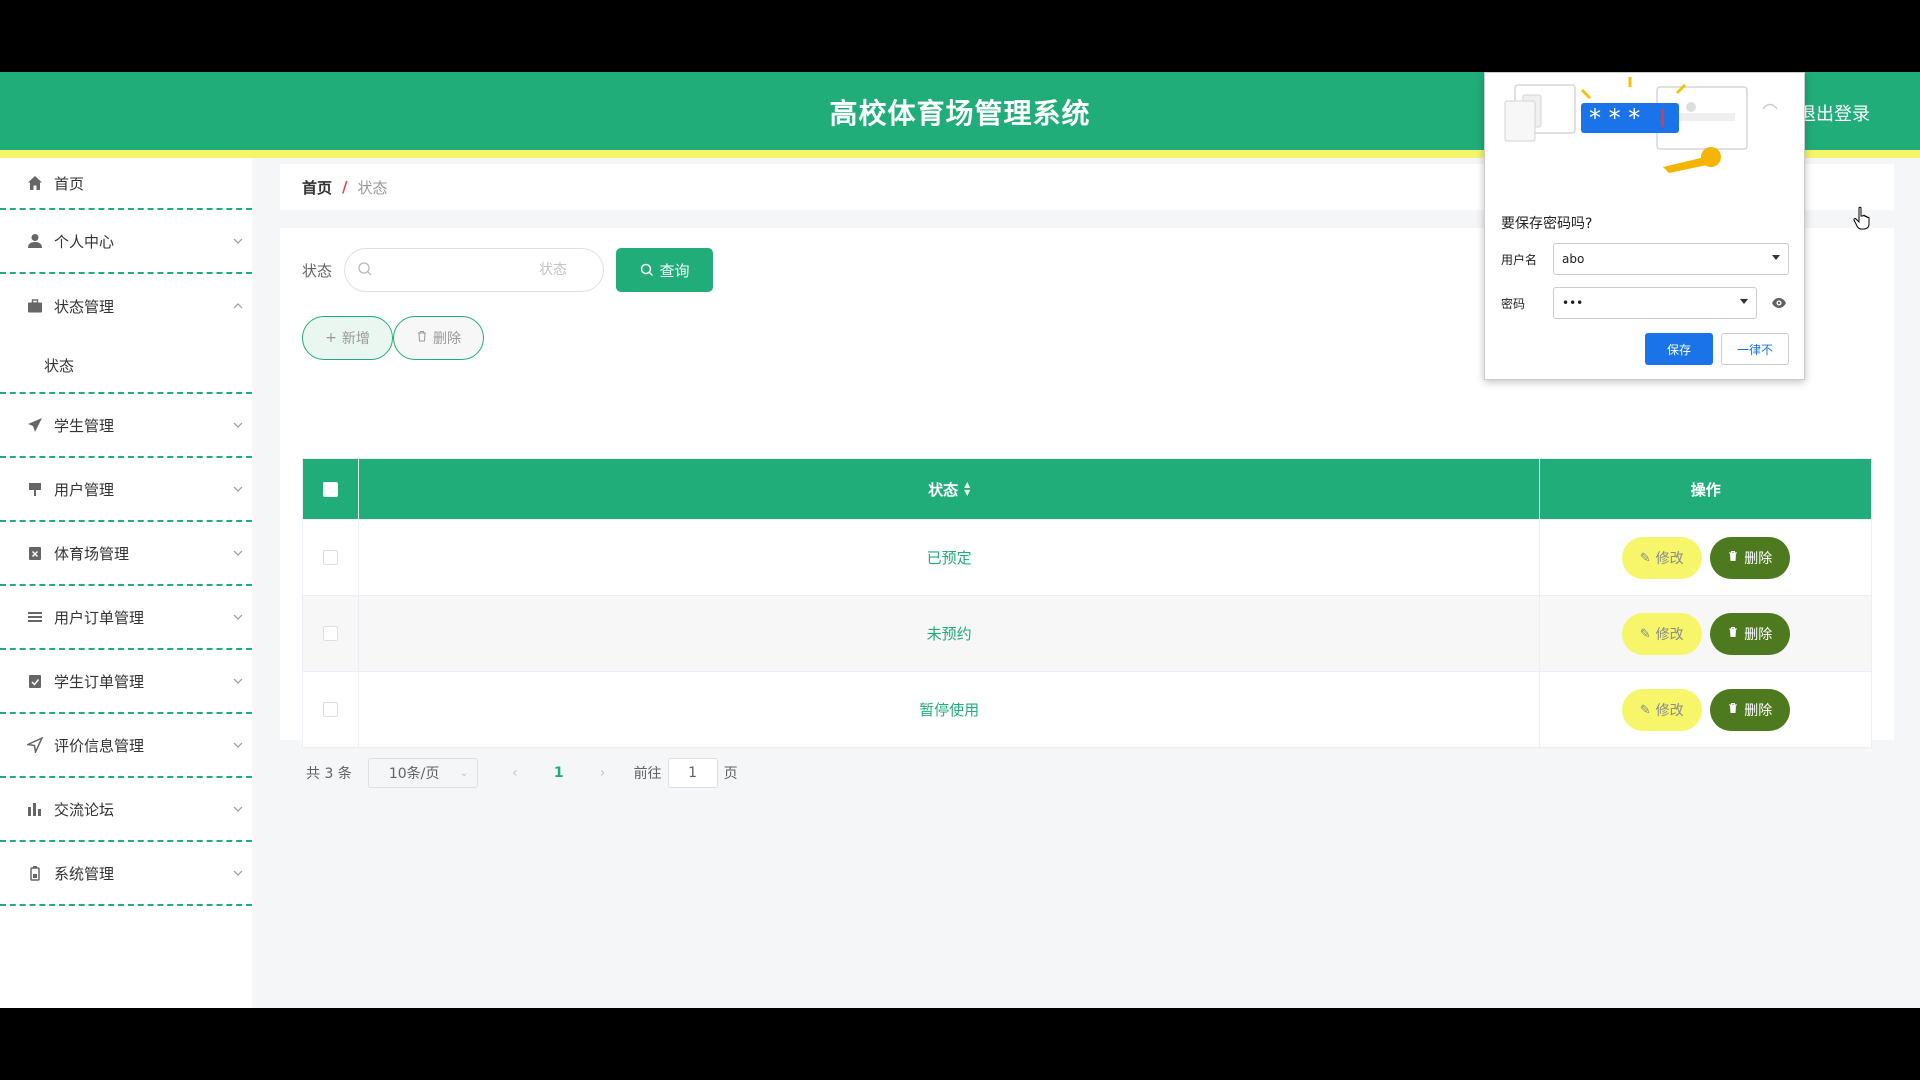 The width and height of the screenshot is (1920, 1080). I want to click on clipboard-x-icon, so click(35, 553).